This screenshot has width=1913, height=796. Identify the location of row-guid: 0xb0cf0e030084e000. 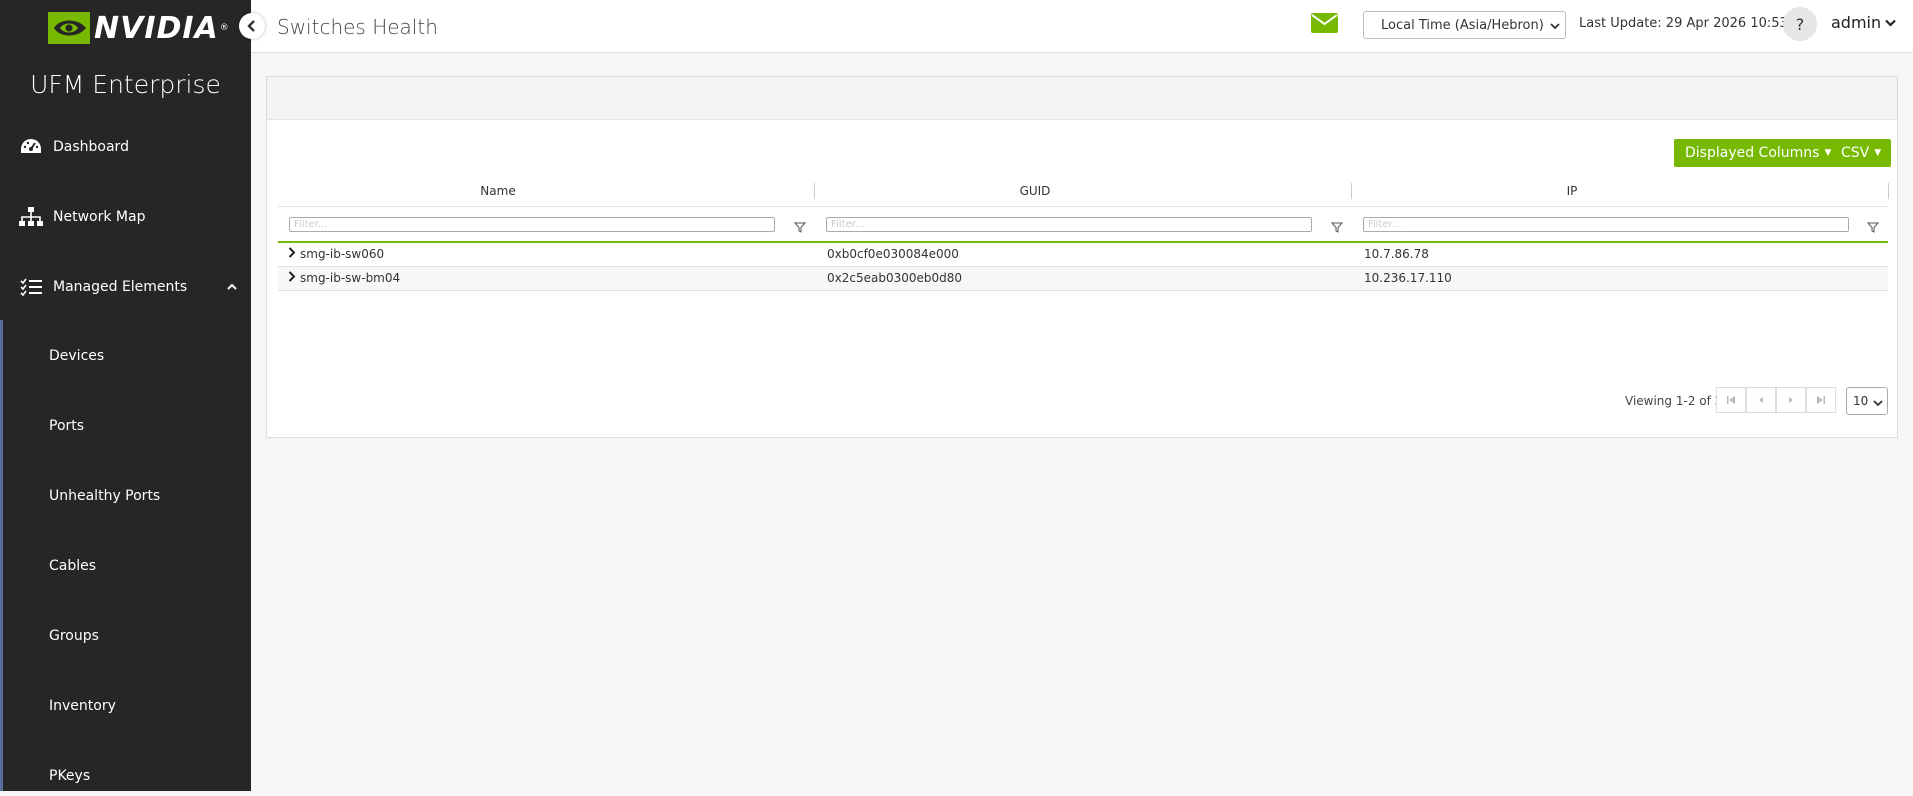
(893, 254).